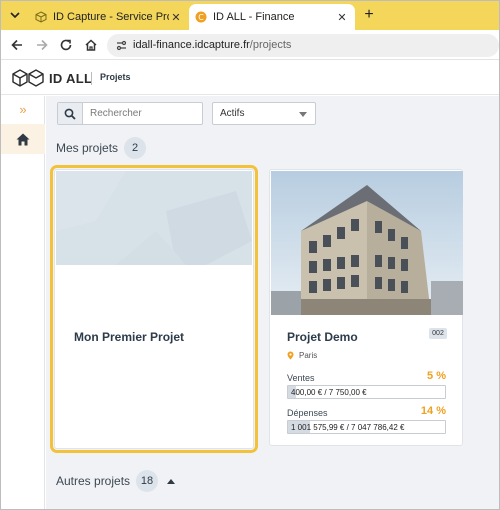 This screenshot has height=510, width=500. I want to click on app-logo: ID ALL, so click(51, 78).